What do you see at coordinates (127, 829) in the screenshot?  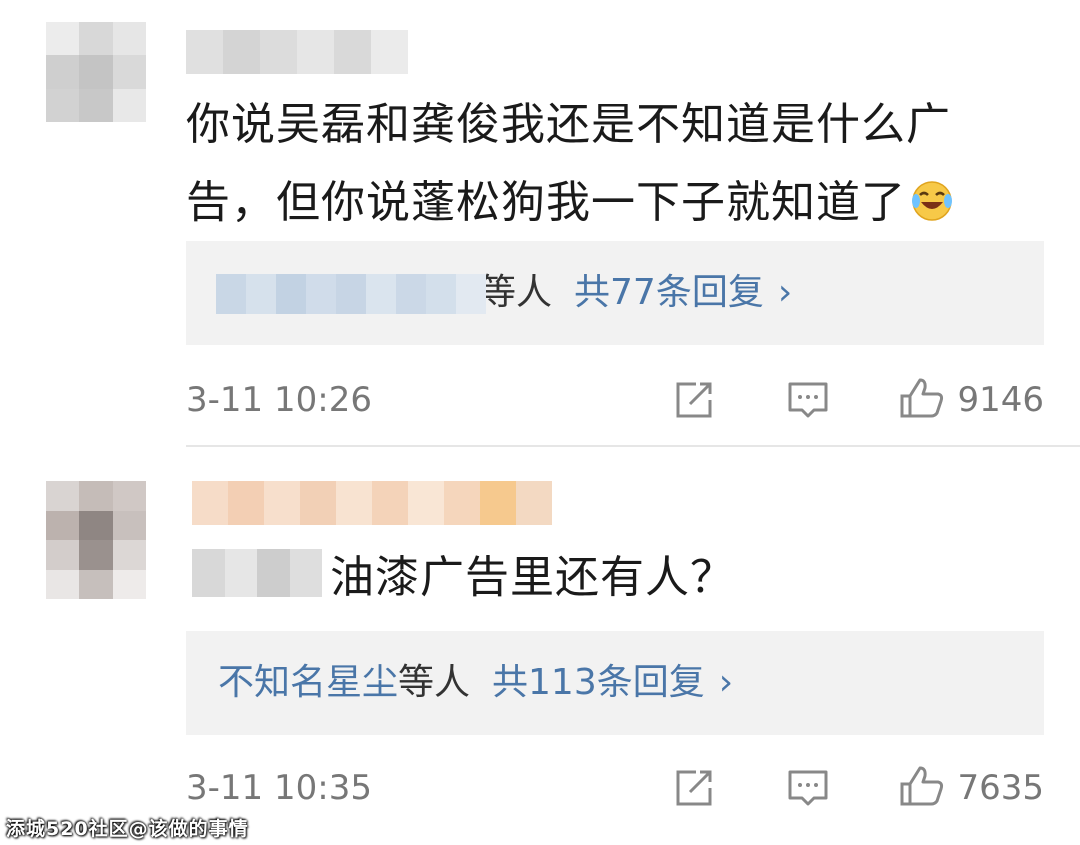 I see `watermark: 添城520社区@该做的事情` at bounding box center [127, 829].